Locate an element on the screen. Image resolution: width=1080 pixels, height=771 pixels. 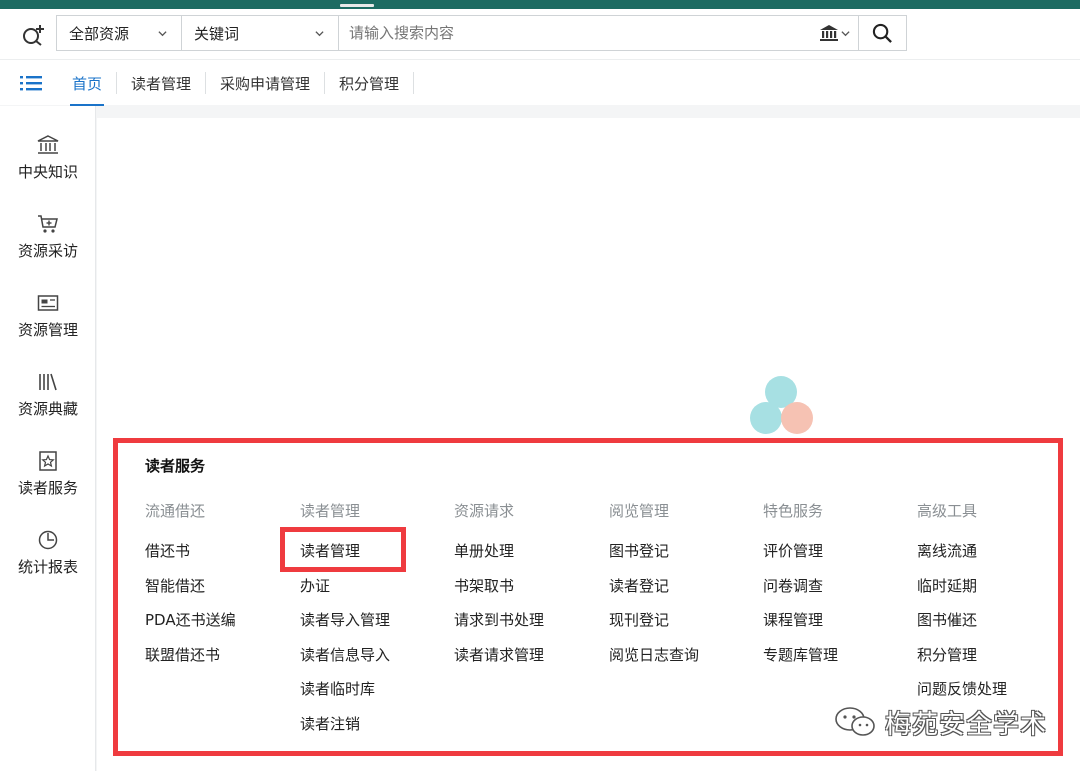
sidebar-item-reader-services: 读者服务 is located at coordinates (48, 483).